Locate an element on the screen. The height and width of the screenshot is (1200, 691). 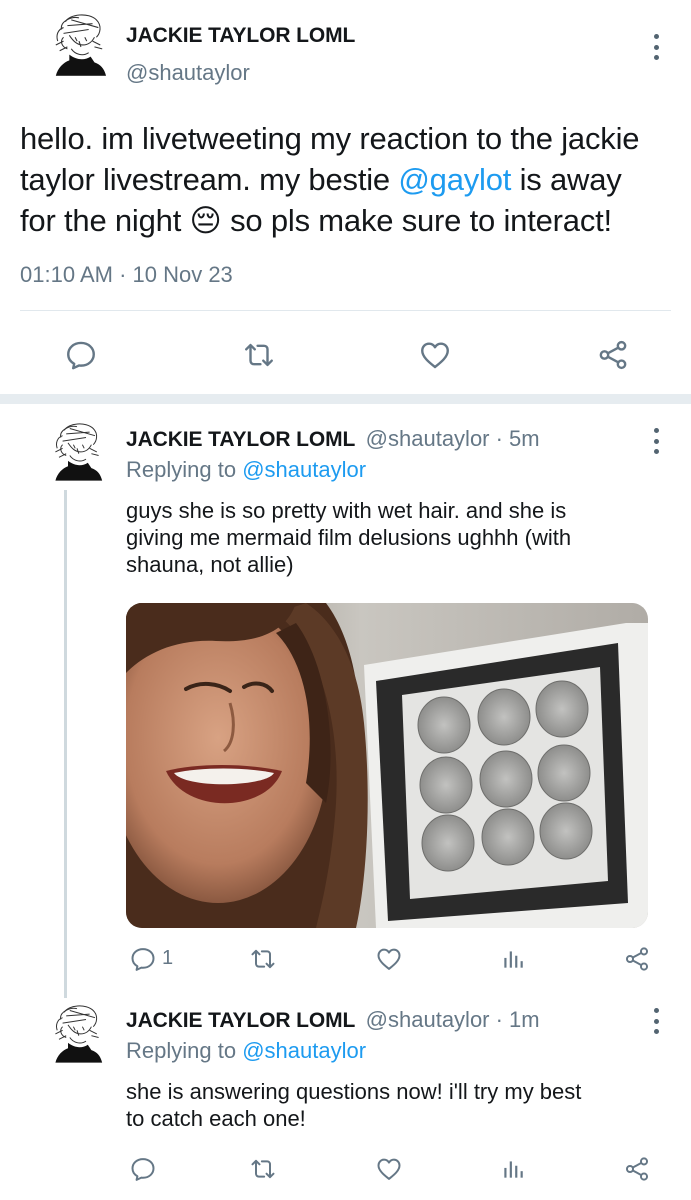
tweet-text-fragment: so pls make sure to interact! is located at coordinates (416, 220).